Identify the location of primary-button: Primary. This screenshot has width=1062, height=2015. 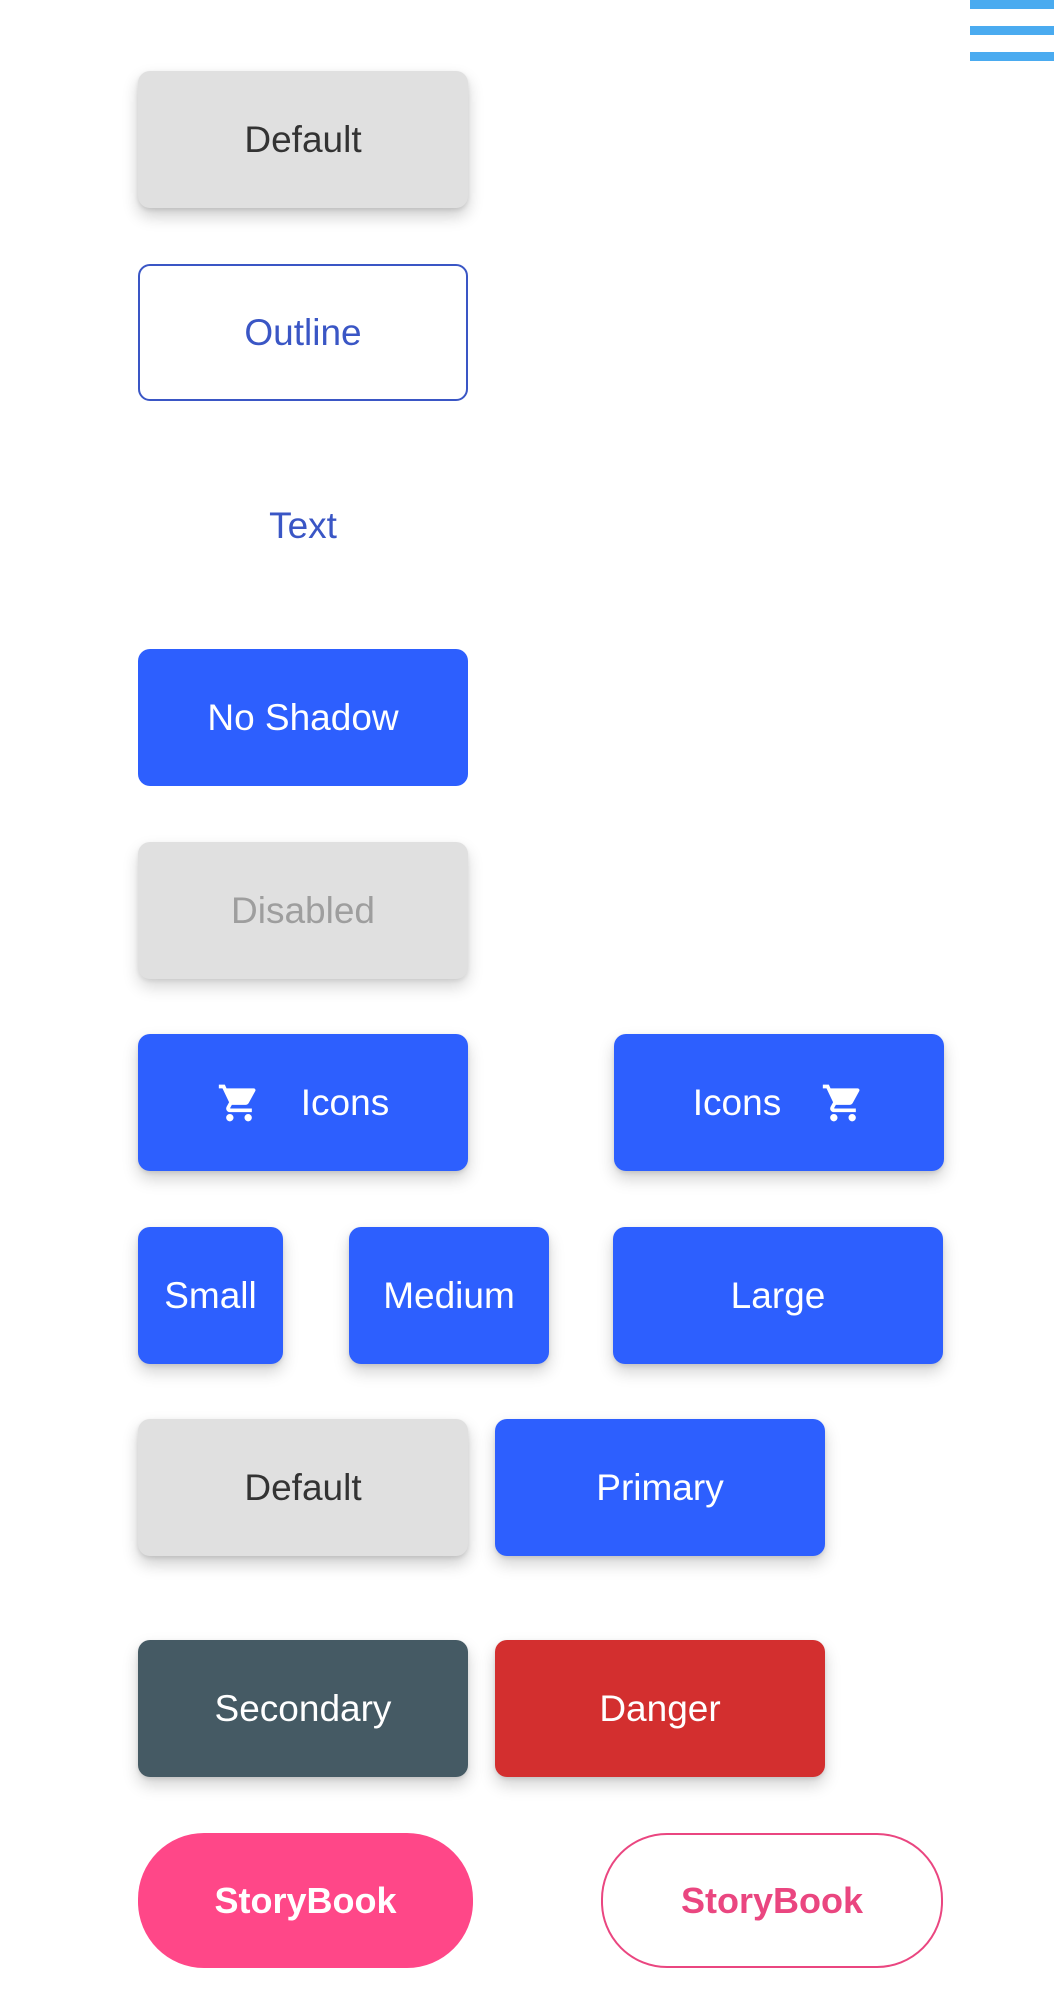
(660, 1487).